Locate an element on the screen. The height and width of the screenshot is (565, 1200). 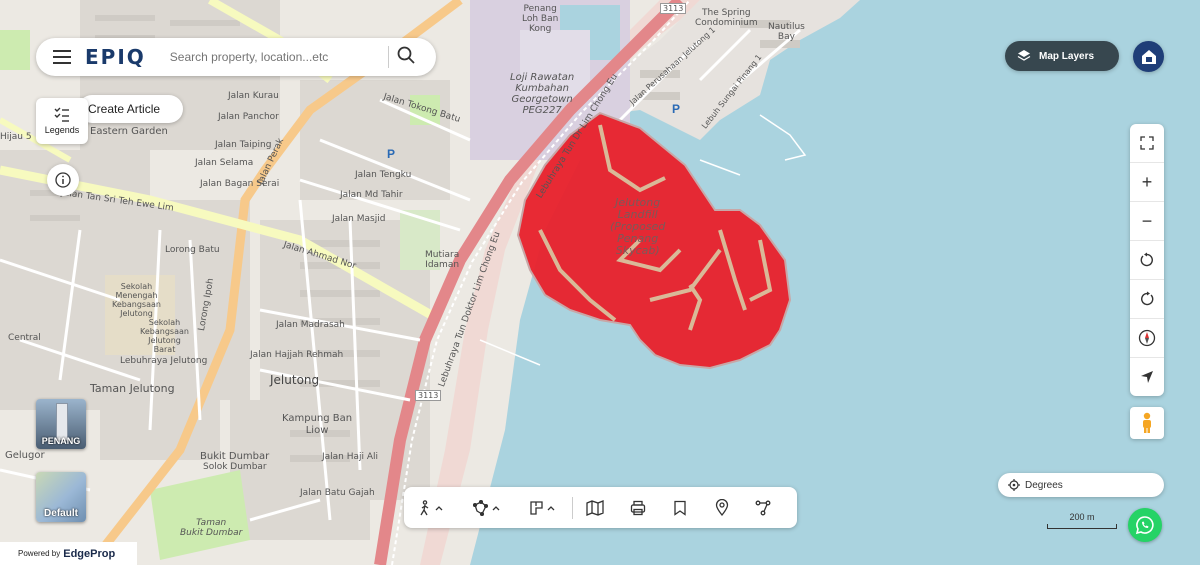
layer-thumb-penang-label: PENANG is located at coordinates (61, 441).